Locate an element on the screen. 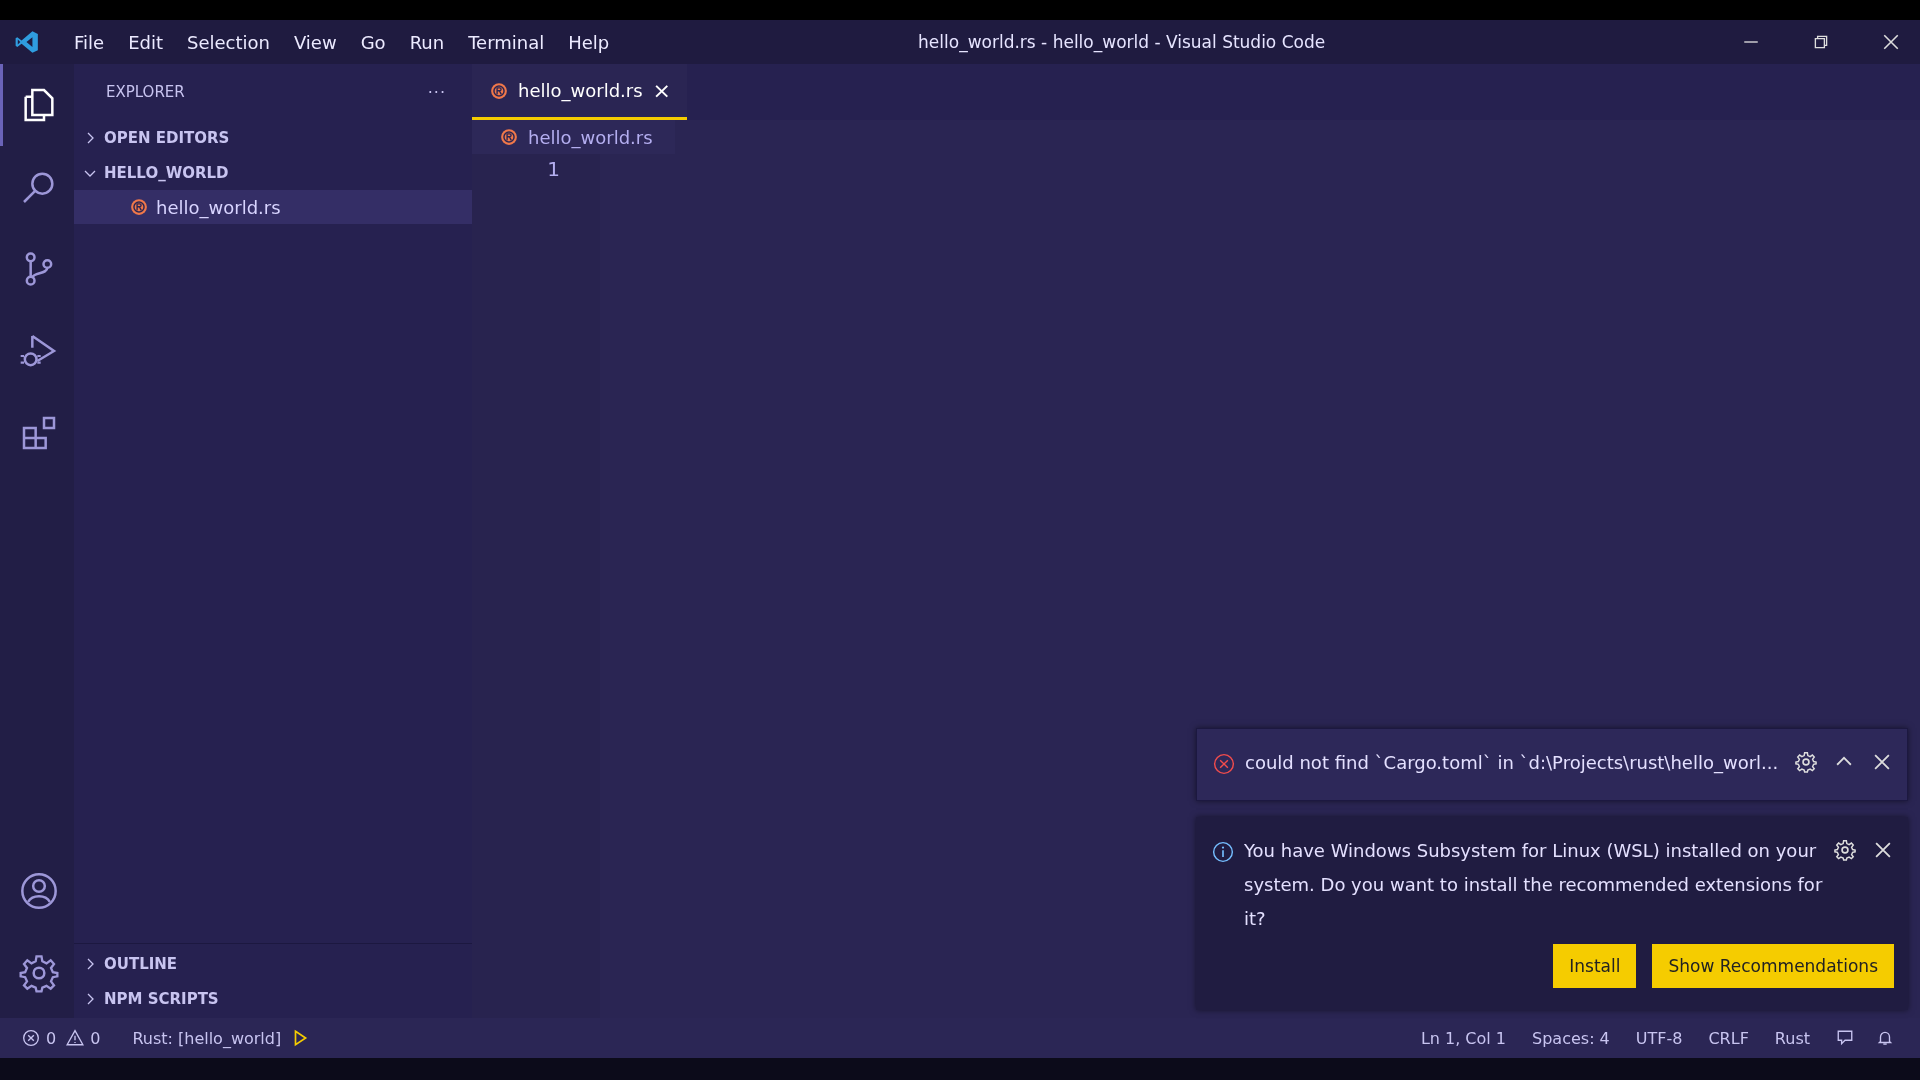  warning-count: 0 is located at coordinates (95, 1038).